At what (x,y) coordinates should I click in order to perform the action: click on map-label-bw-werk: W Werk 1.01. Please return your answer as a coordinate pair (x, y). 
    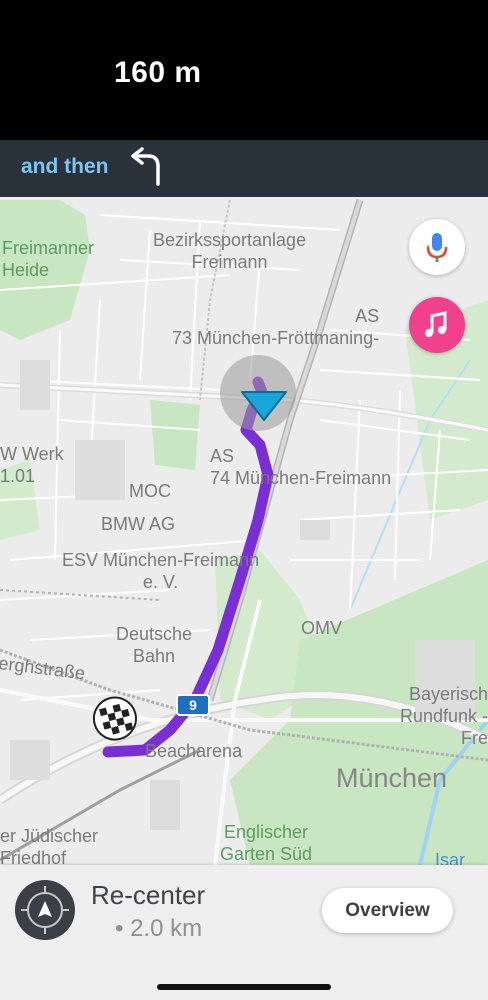
    Looking at the image, I should click on (32, 465).